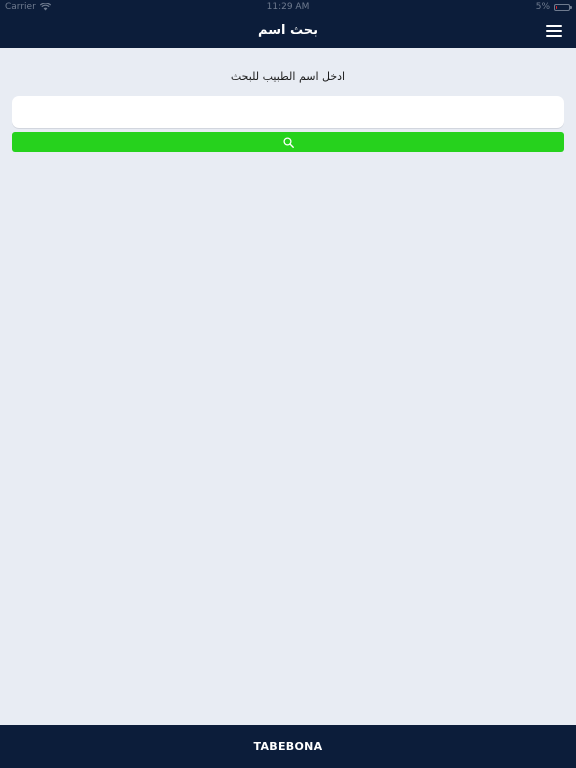  What do you see at coordinates (563, 7) in the screenshot?
I see `battery-icon` at bounding box center [563, 7].